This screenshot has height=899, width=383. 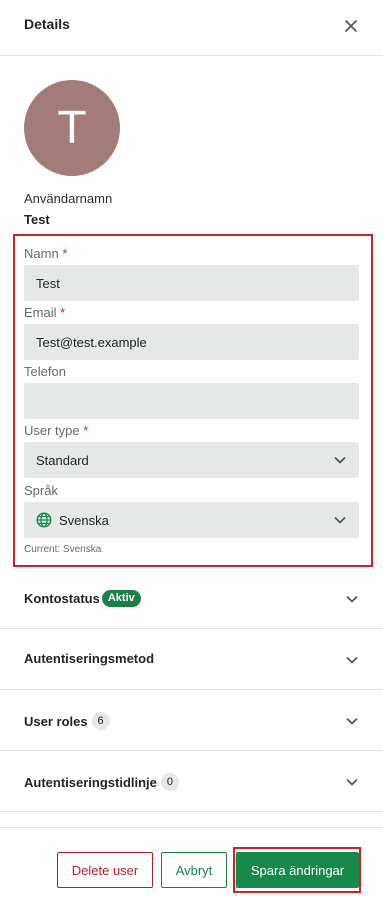 I want to click on email-field: Test@test.example, so click(x=191, y=342).